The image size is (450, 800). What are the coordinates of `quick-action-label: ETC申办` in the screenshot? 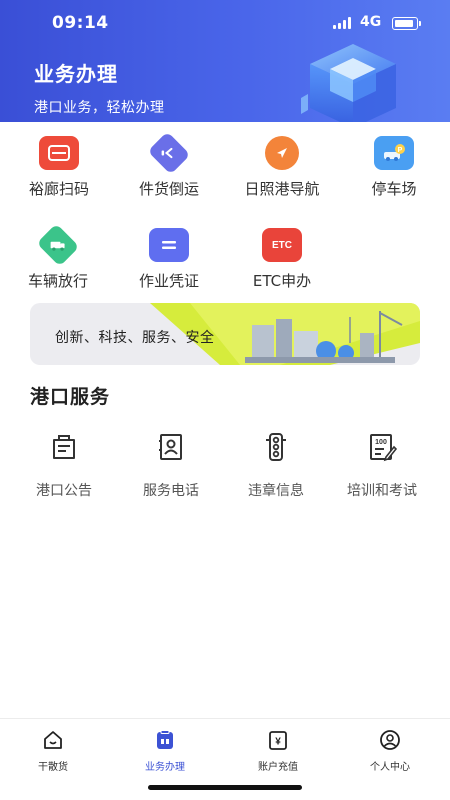 It's located at (282, 281).